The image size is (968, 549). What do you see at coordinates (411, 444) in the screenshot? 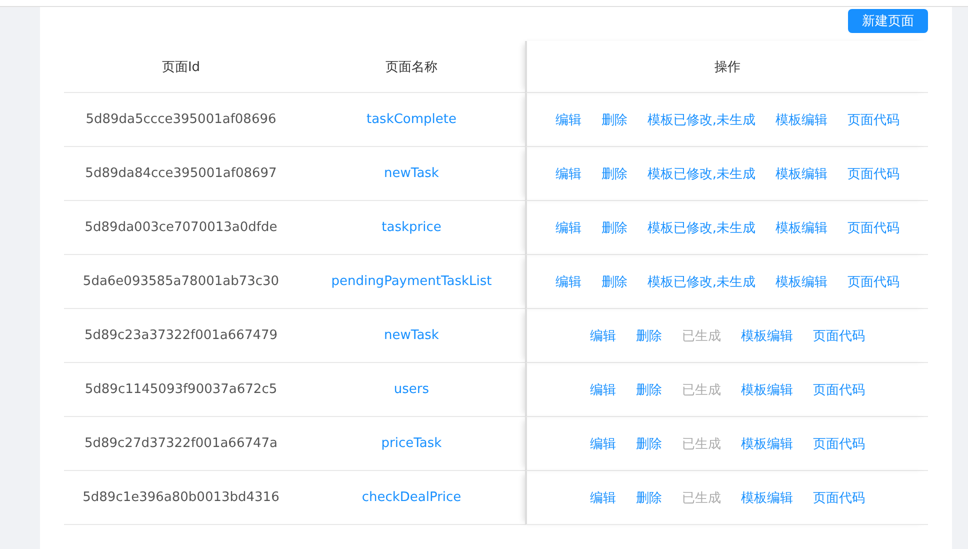
I see `page-name-link: priceTask` at bounding box center [411, 444].